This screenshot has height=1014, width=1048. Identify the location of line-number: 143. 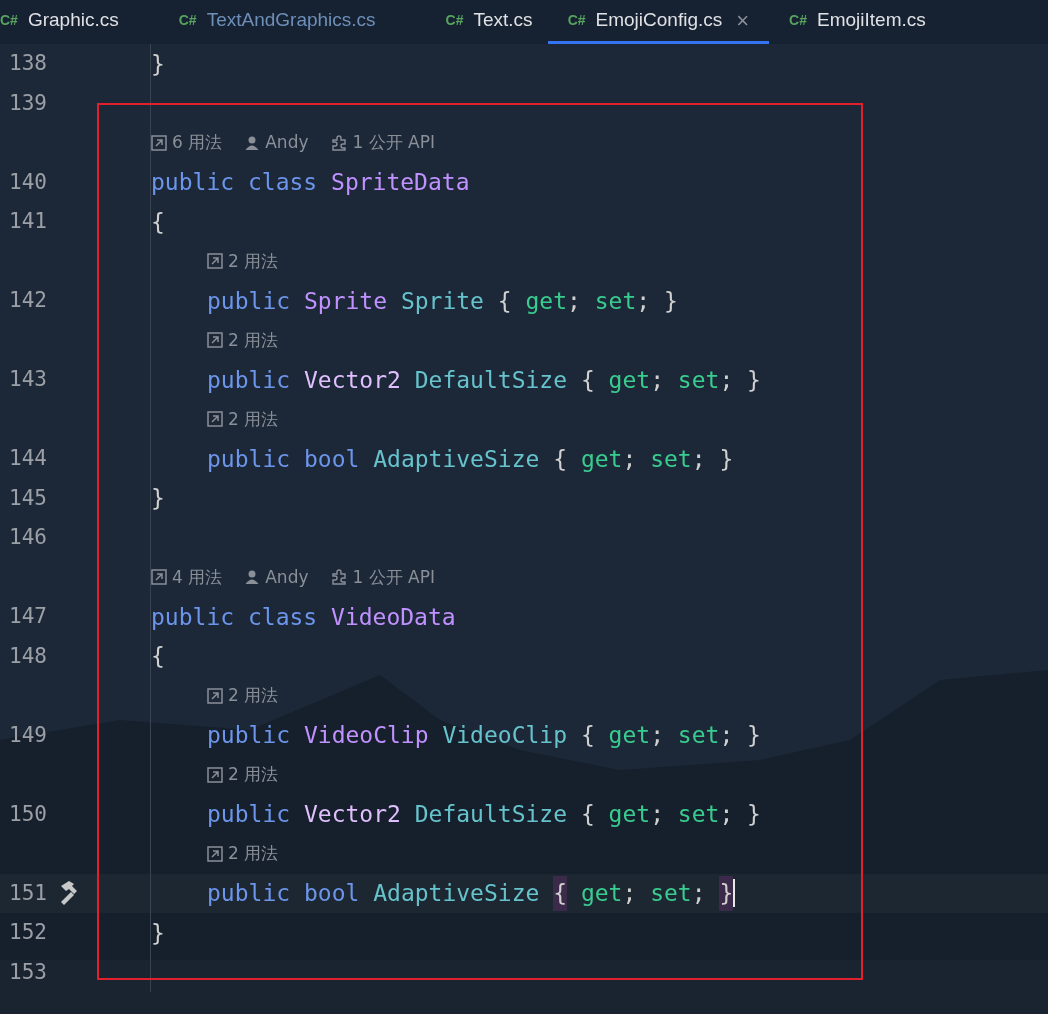
(27, 379).